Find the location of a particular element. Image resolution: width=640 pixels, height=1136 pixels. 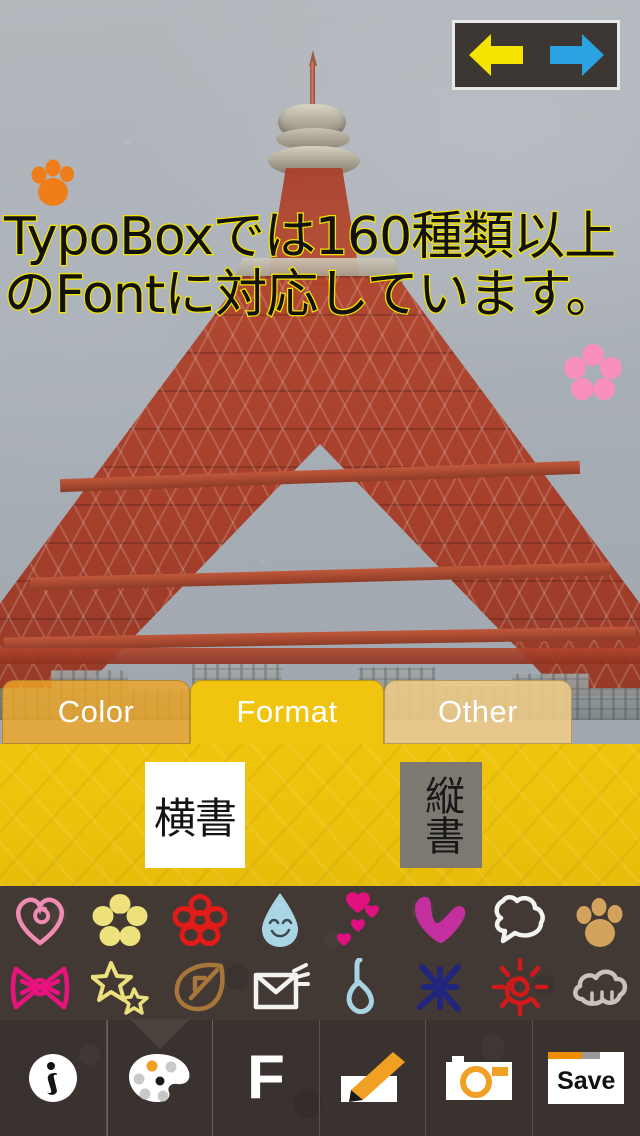

pen-icon is located at coordinates (372, 1077).